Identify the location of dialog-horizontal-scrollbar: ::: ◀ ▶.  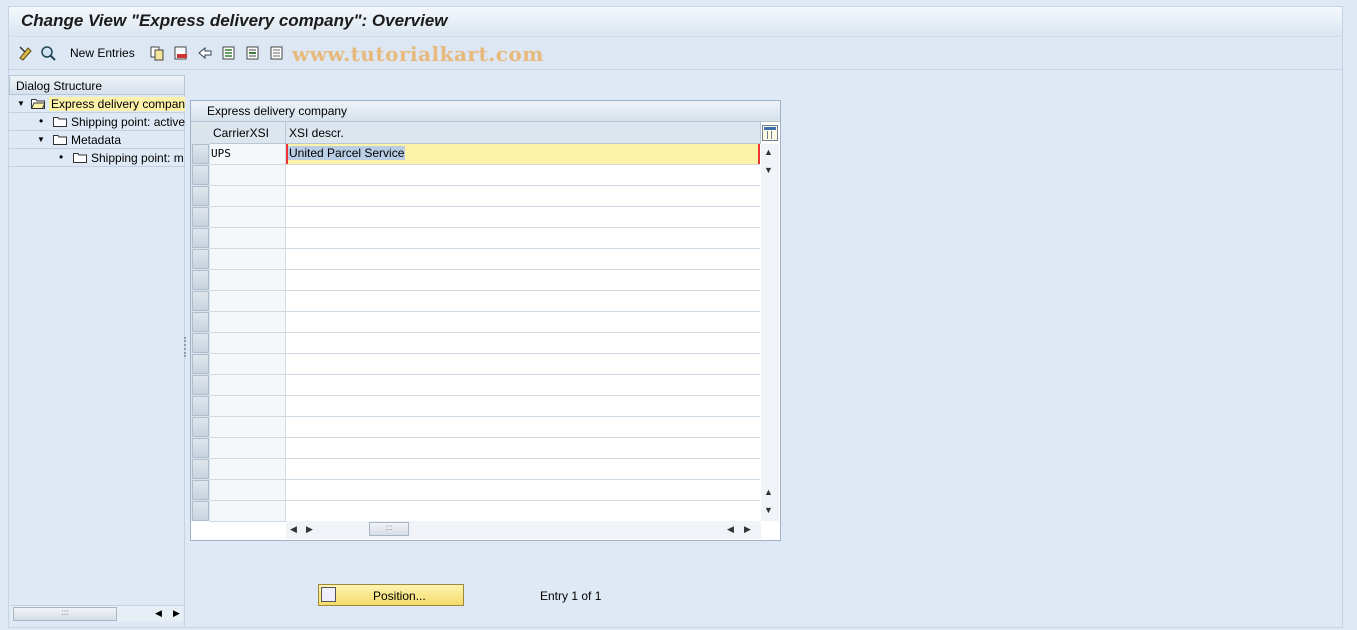
(97, 613).